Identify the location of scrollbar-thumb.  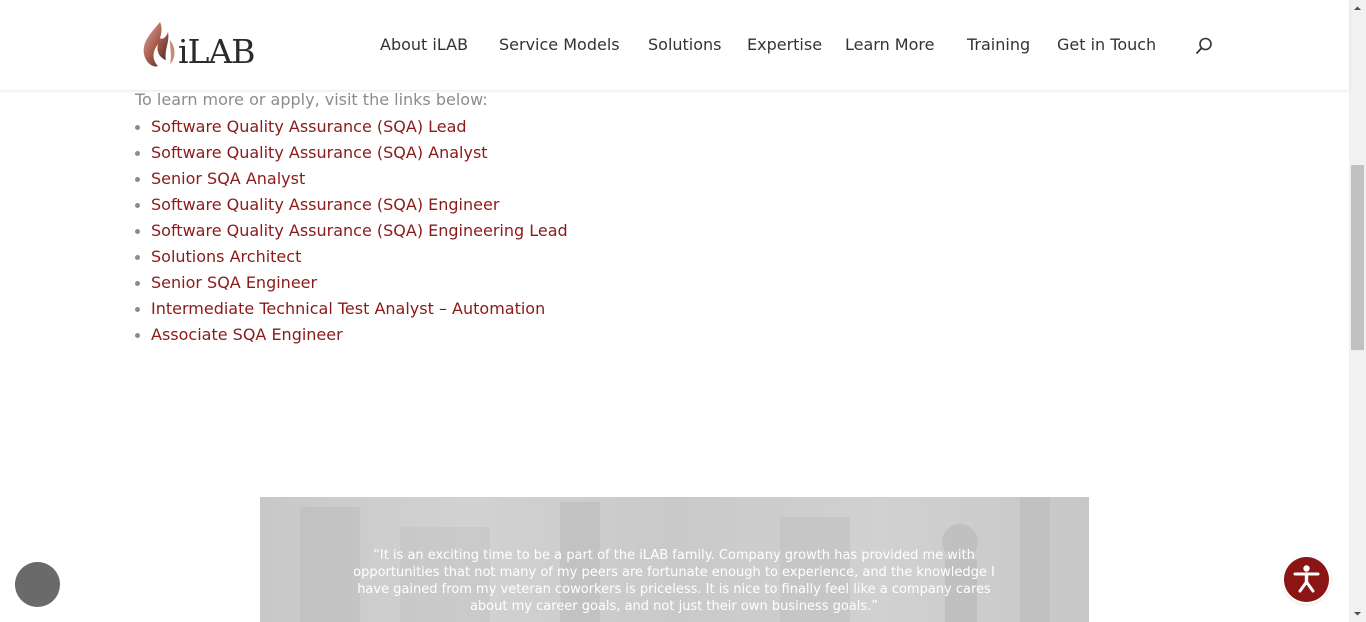
(1357, 257).